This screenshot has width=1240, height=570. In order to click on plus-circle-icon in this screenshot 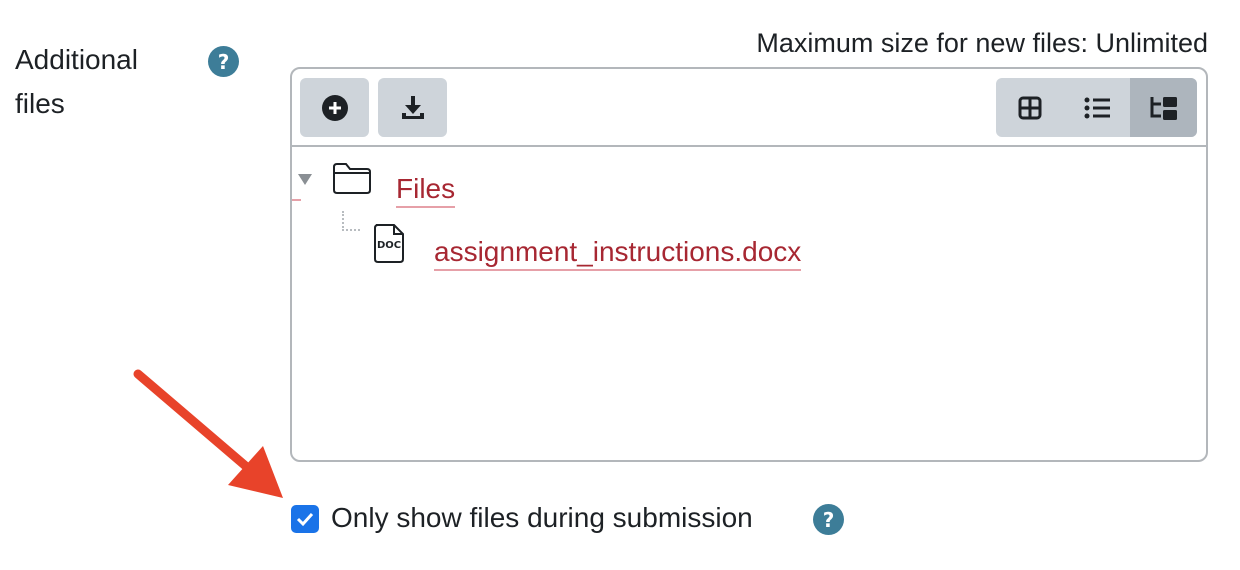, I will do `click(334, 107)`.